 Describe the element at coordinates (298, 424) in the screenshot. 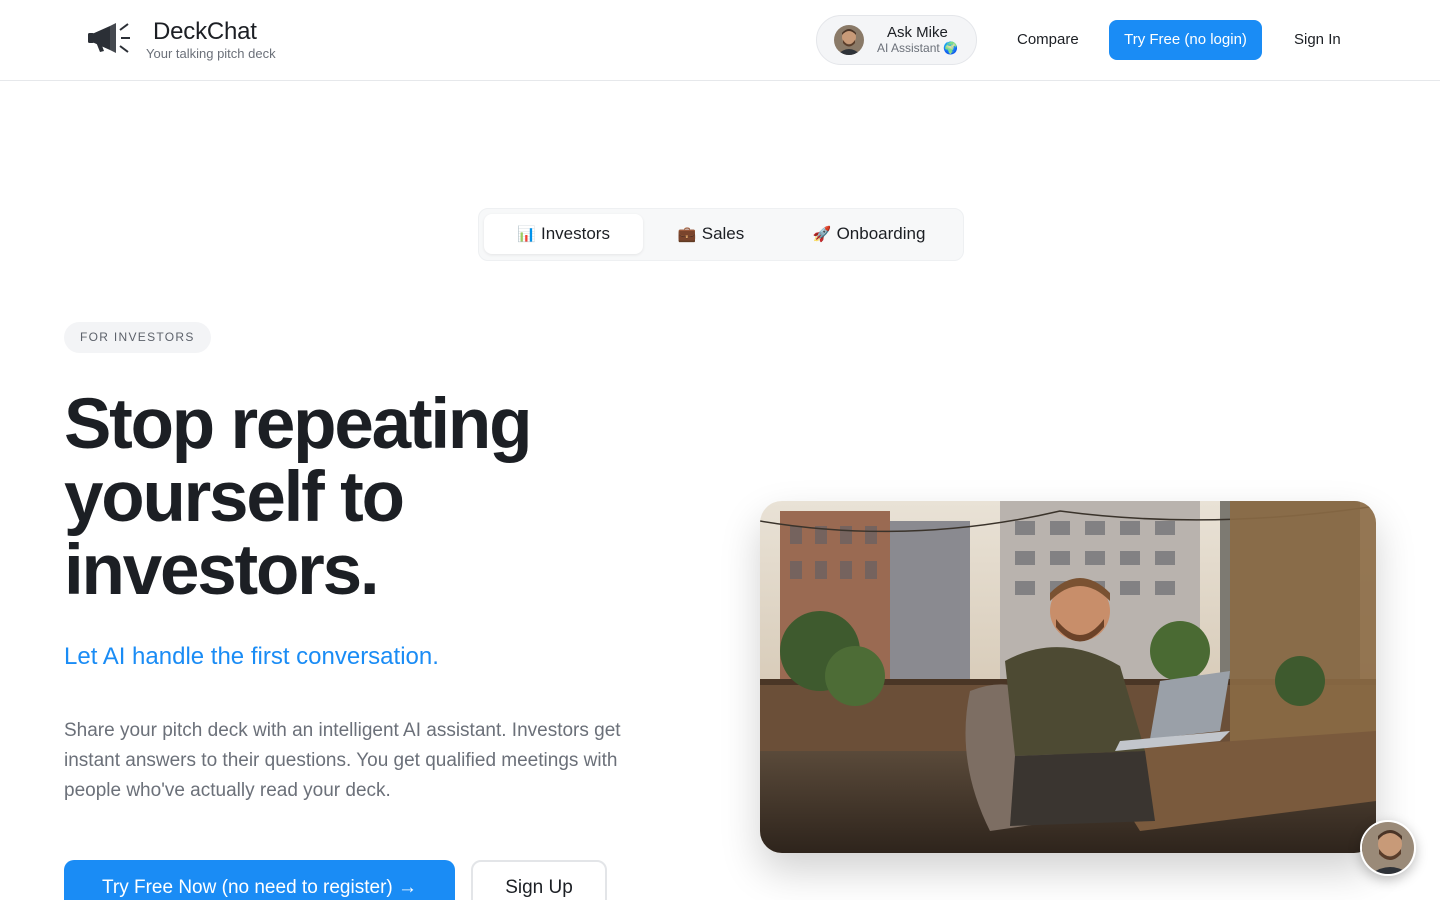

I see `headline-line: Stop repeating` at that location.